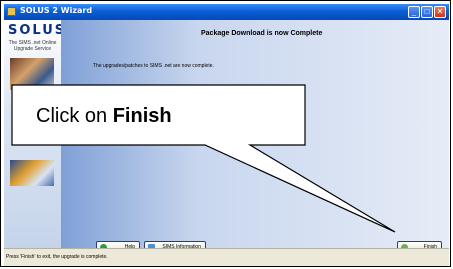 The image size is (453, 269). Describe the element at coordinates (74, 116) in the screenshot. I see `callout-prefix: Click on` at that location.